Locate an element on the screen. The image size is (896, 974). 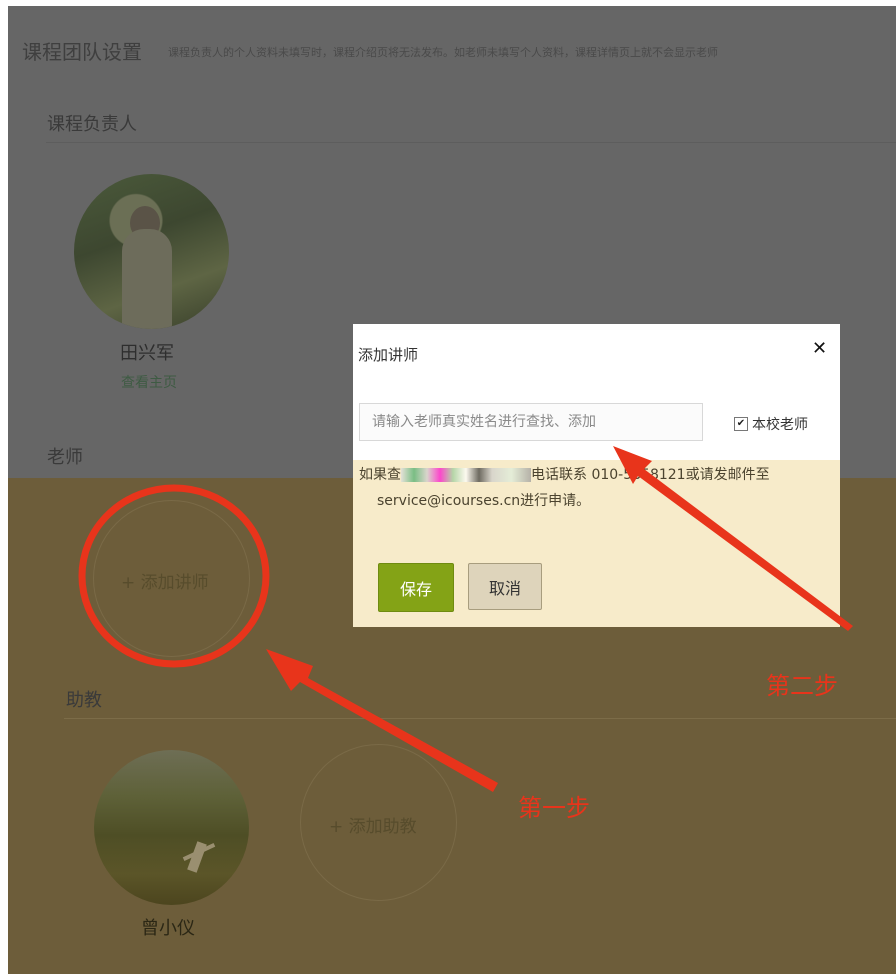
page-title: 课程团队设置 is located at coordinates (82, 52).